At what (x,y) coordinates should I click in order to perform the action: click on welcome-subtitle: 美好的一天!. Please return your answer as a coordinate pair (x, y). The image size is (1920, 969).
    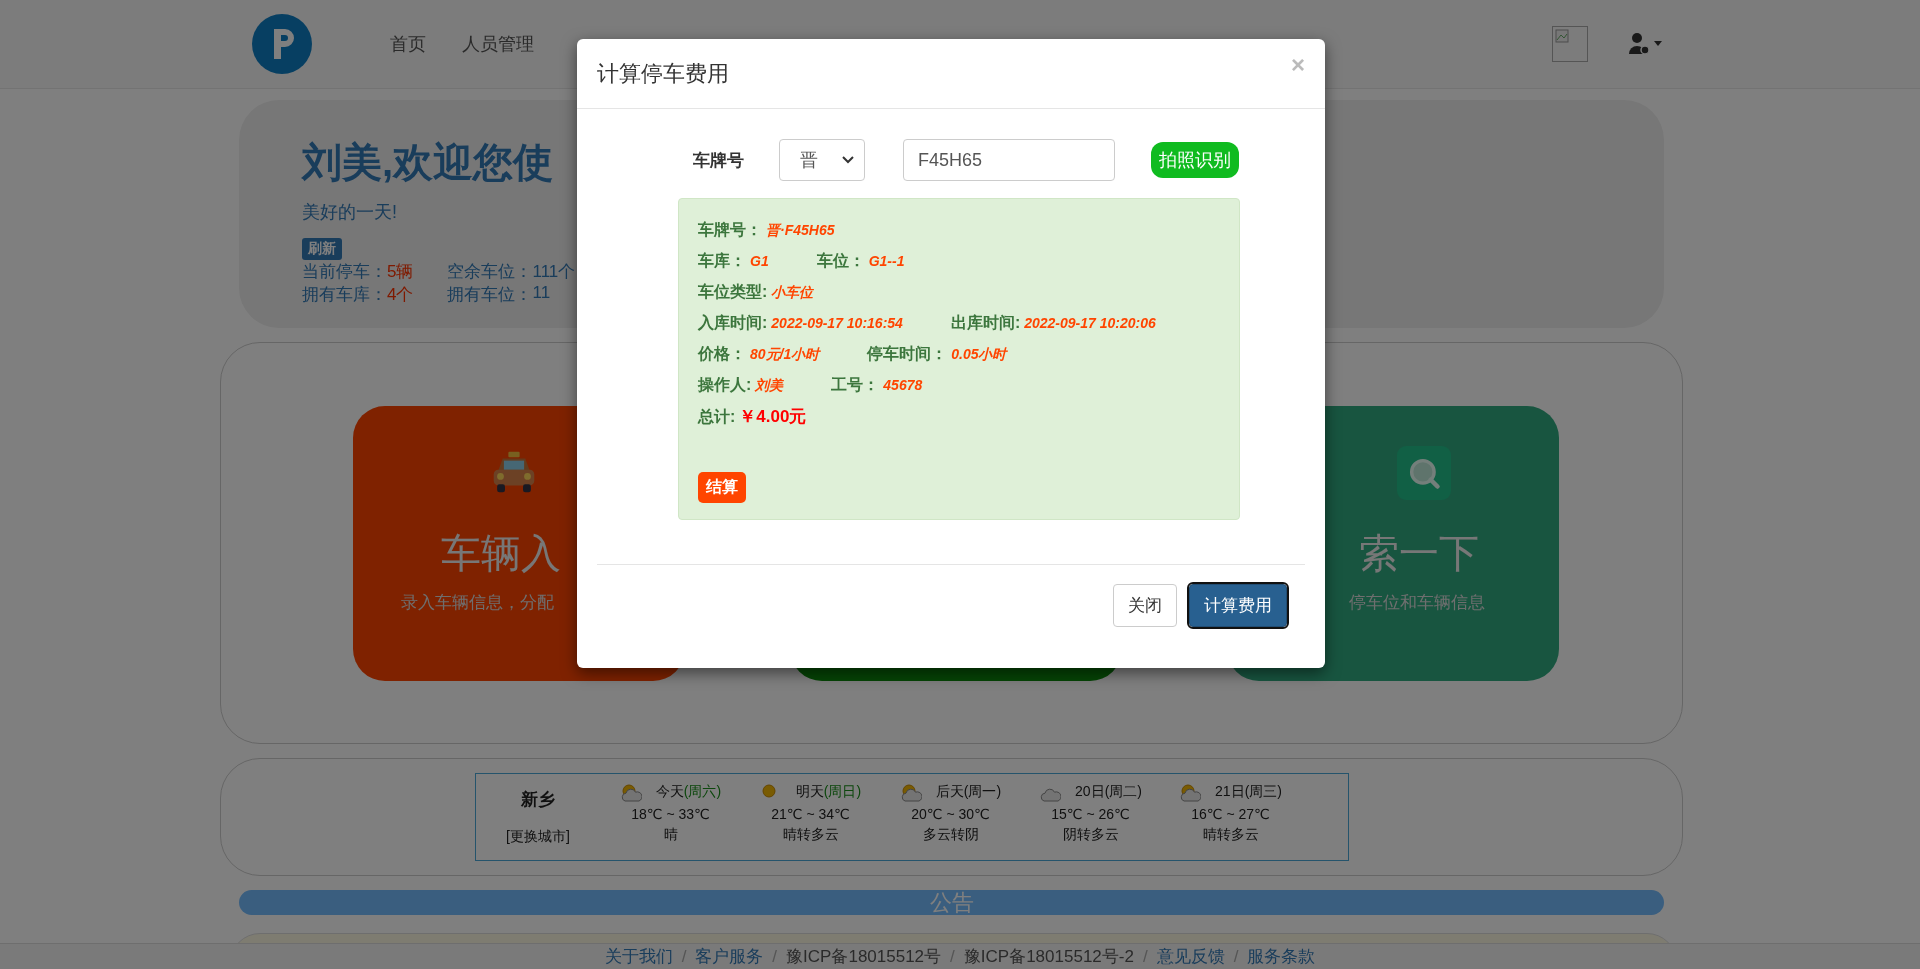
    Looking at the image, I should click on (350, 212).